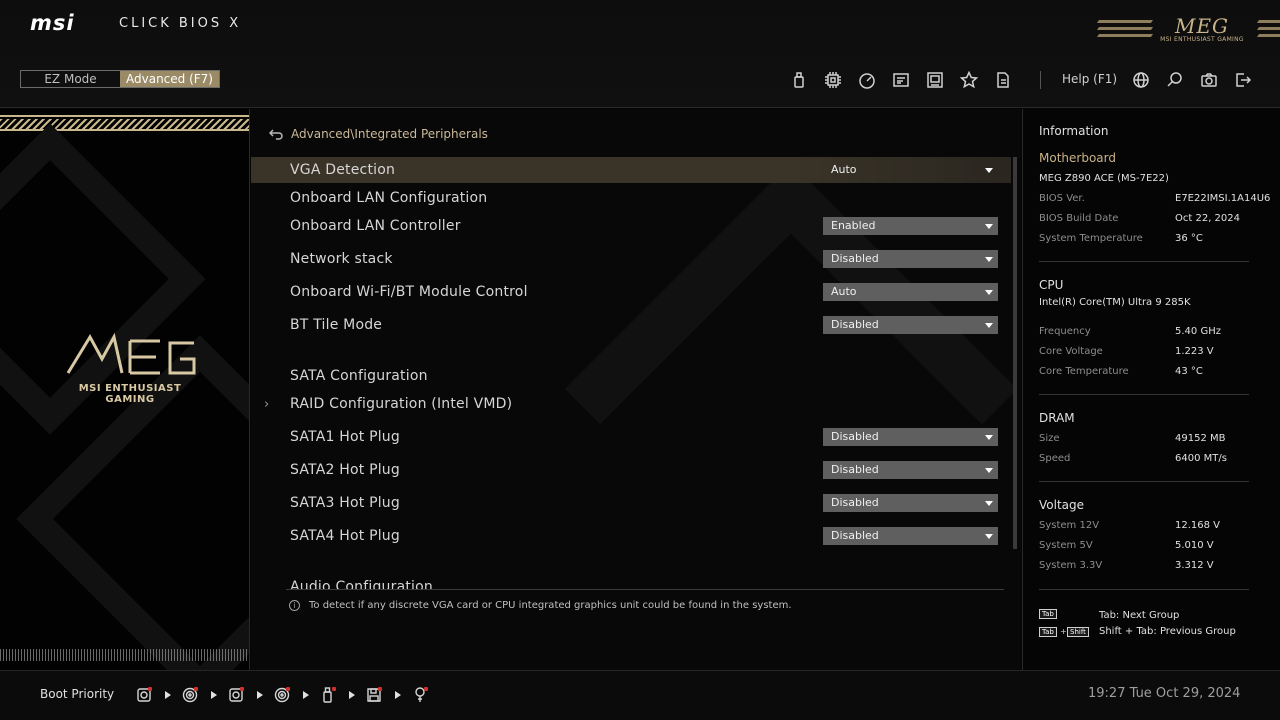 The image size is (1280, 720). What do you see at coordinates (1207, 218) in the screenshot?
I see `bios-build-date-value: Oct 22, 2024` at bounding box center [1207, 218].